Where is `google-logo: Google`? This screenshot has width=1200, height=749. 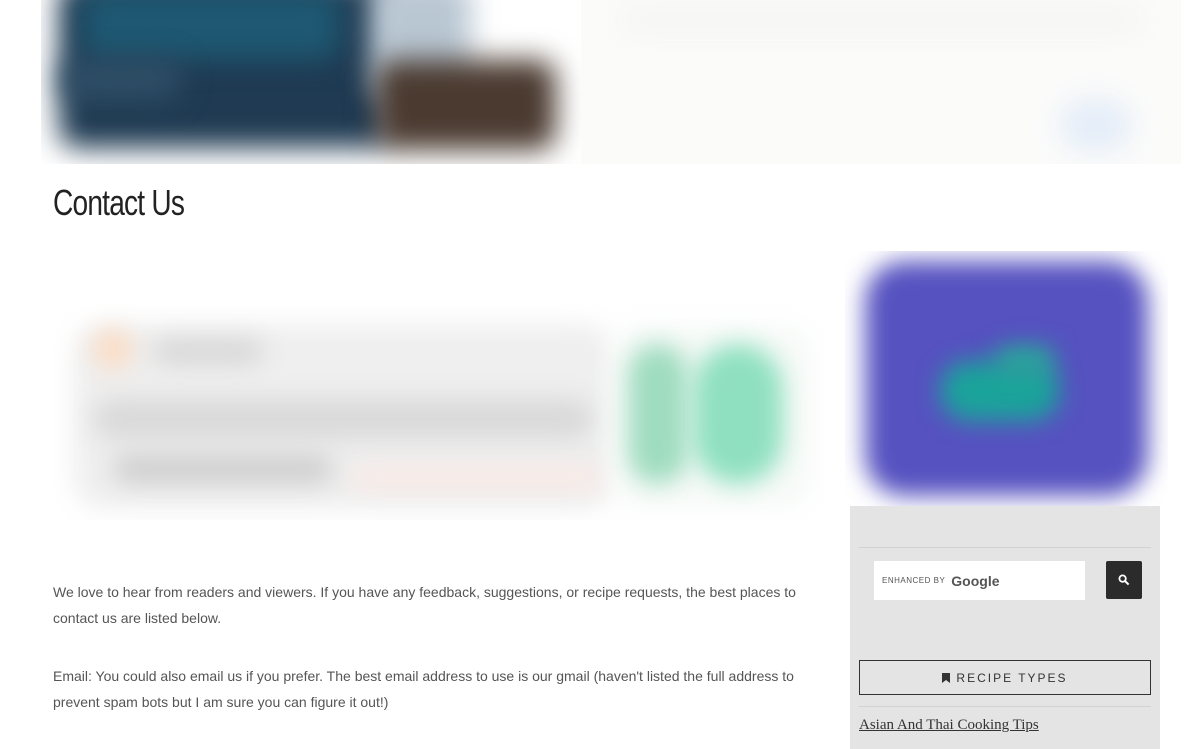 google-logo: Google is located at coordinates (975, 580).